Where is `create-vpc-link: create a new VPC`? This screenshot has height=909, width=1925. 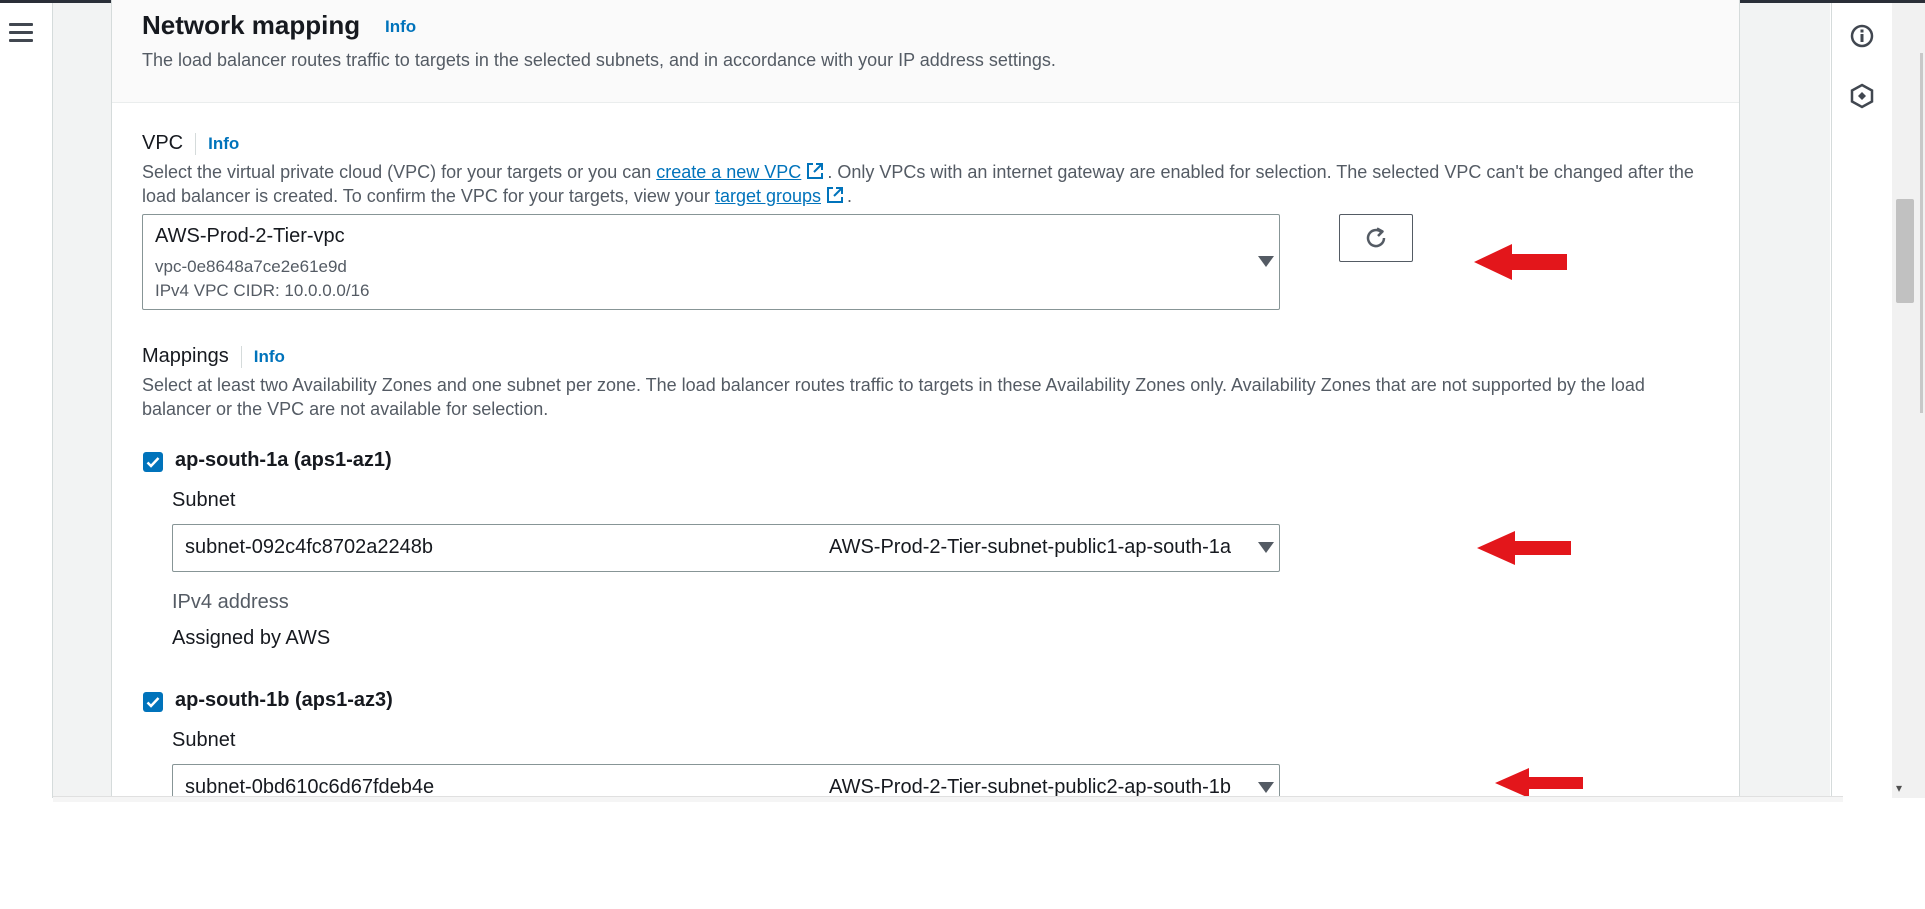 create-vpc-link: create a new VPC is located at coordinates (728, 172).